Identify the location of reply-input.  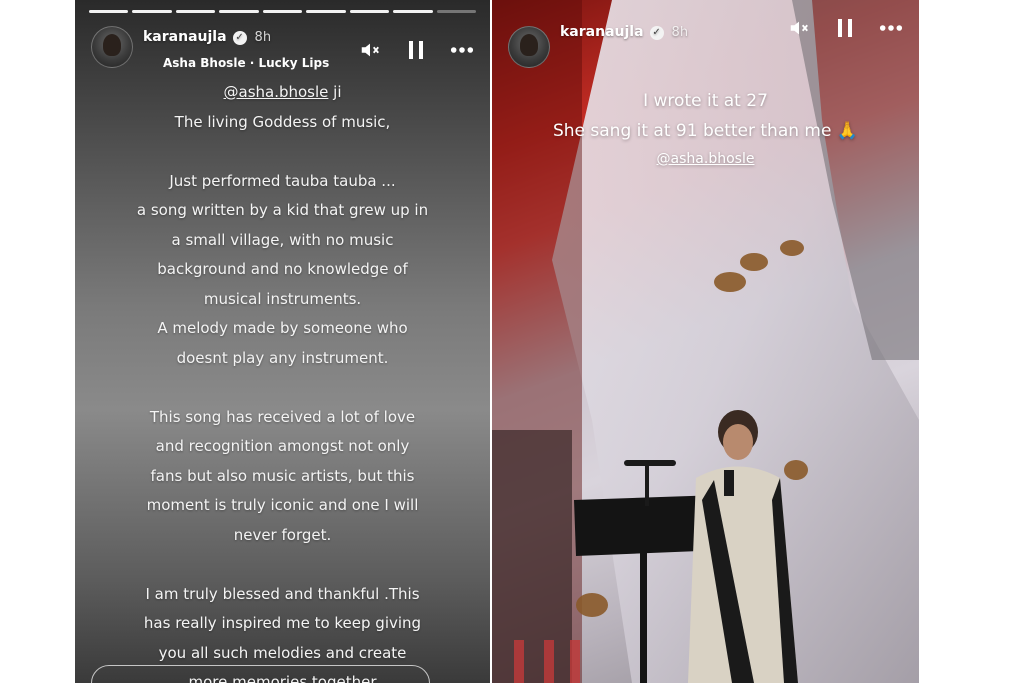
(260, 674).